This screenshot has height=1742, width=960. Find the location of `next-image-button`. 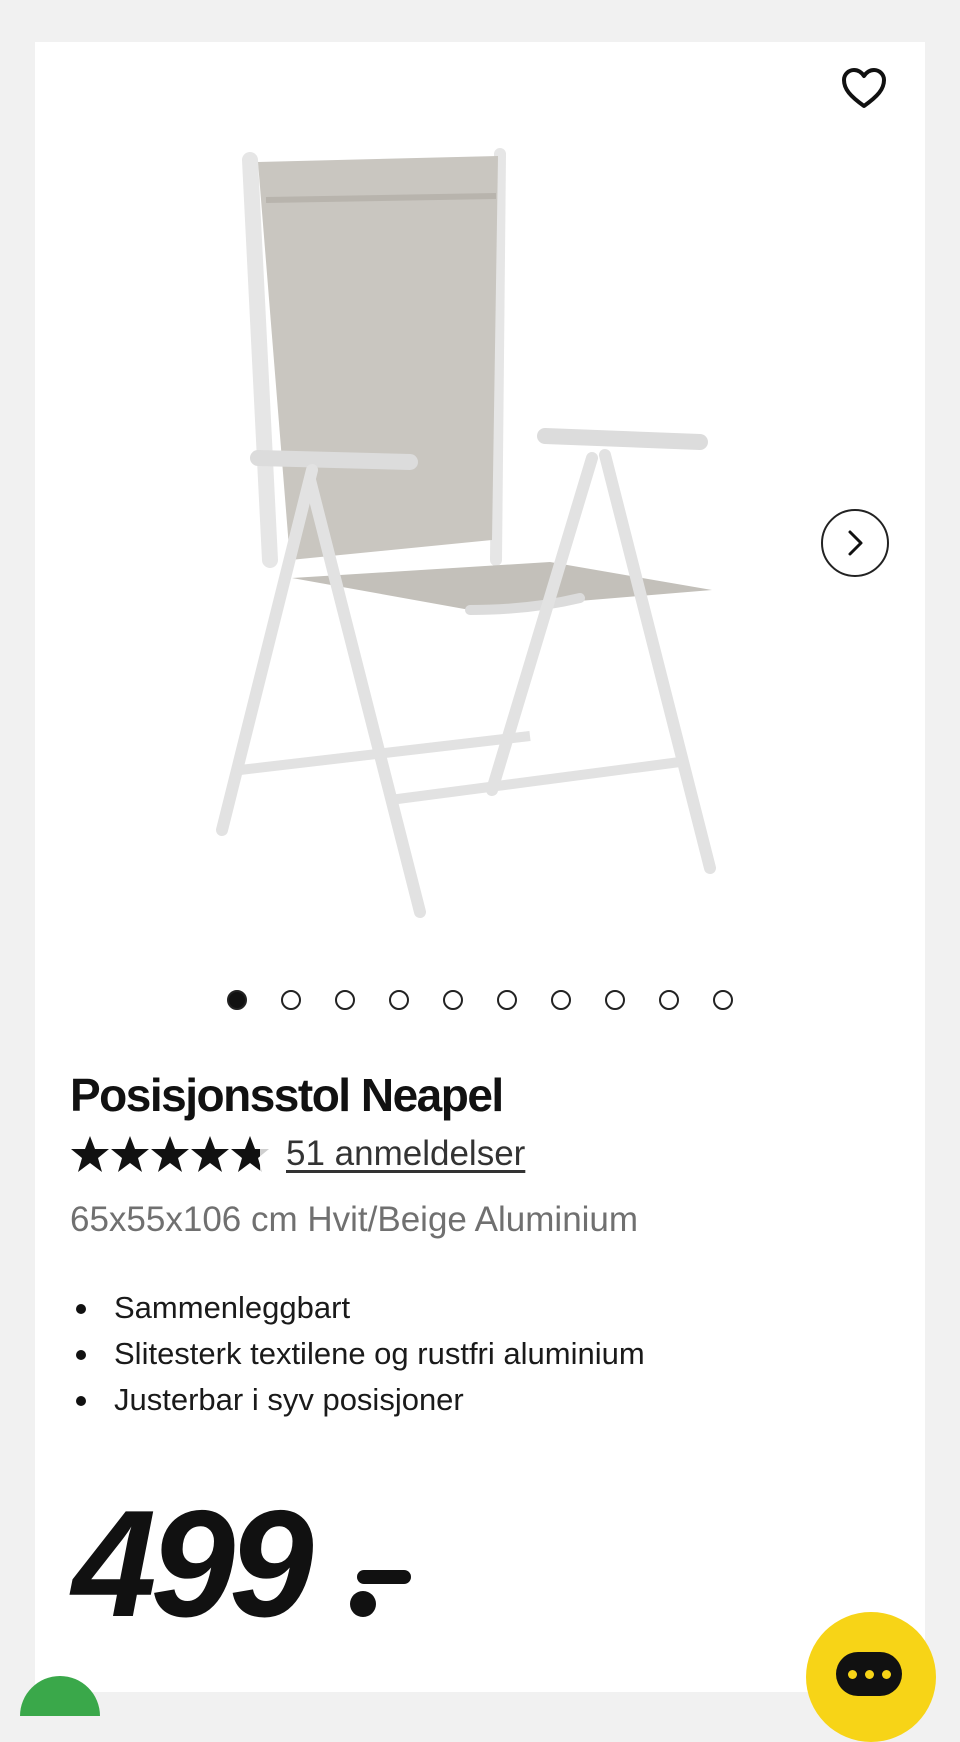

next-image-button is located at coordinates (855, 543).